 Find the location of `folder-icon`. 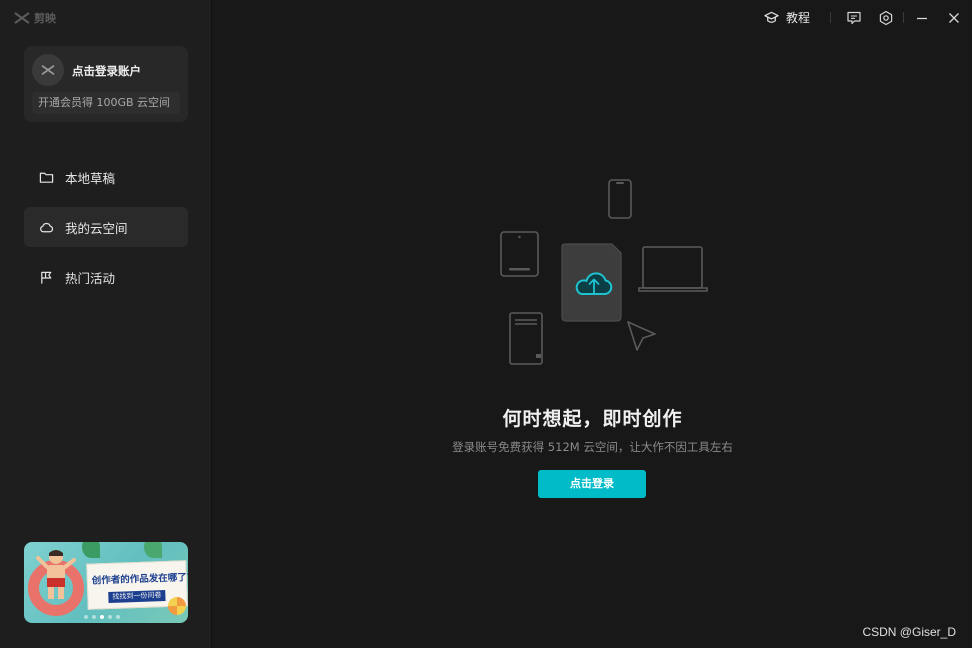

folder-icon is located at coordinates (46, 177).